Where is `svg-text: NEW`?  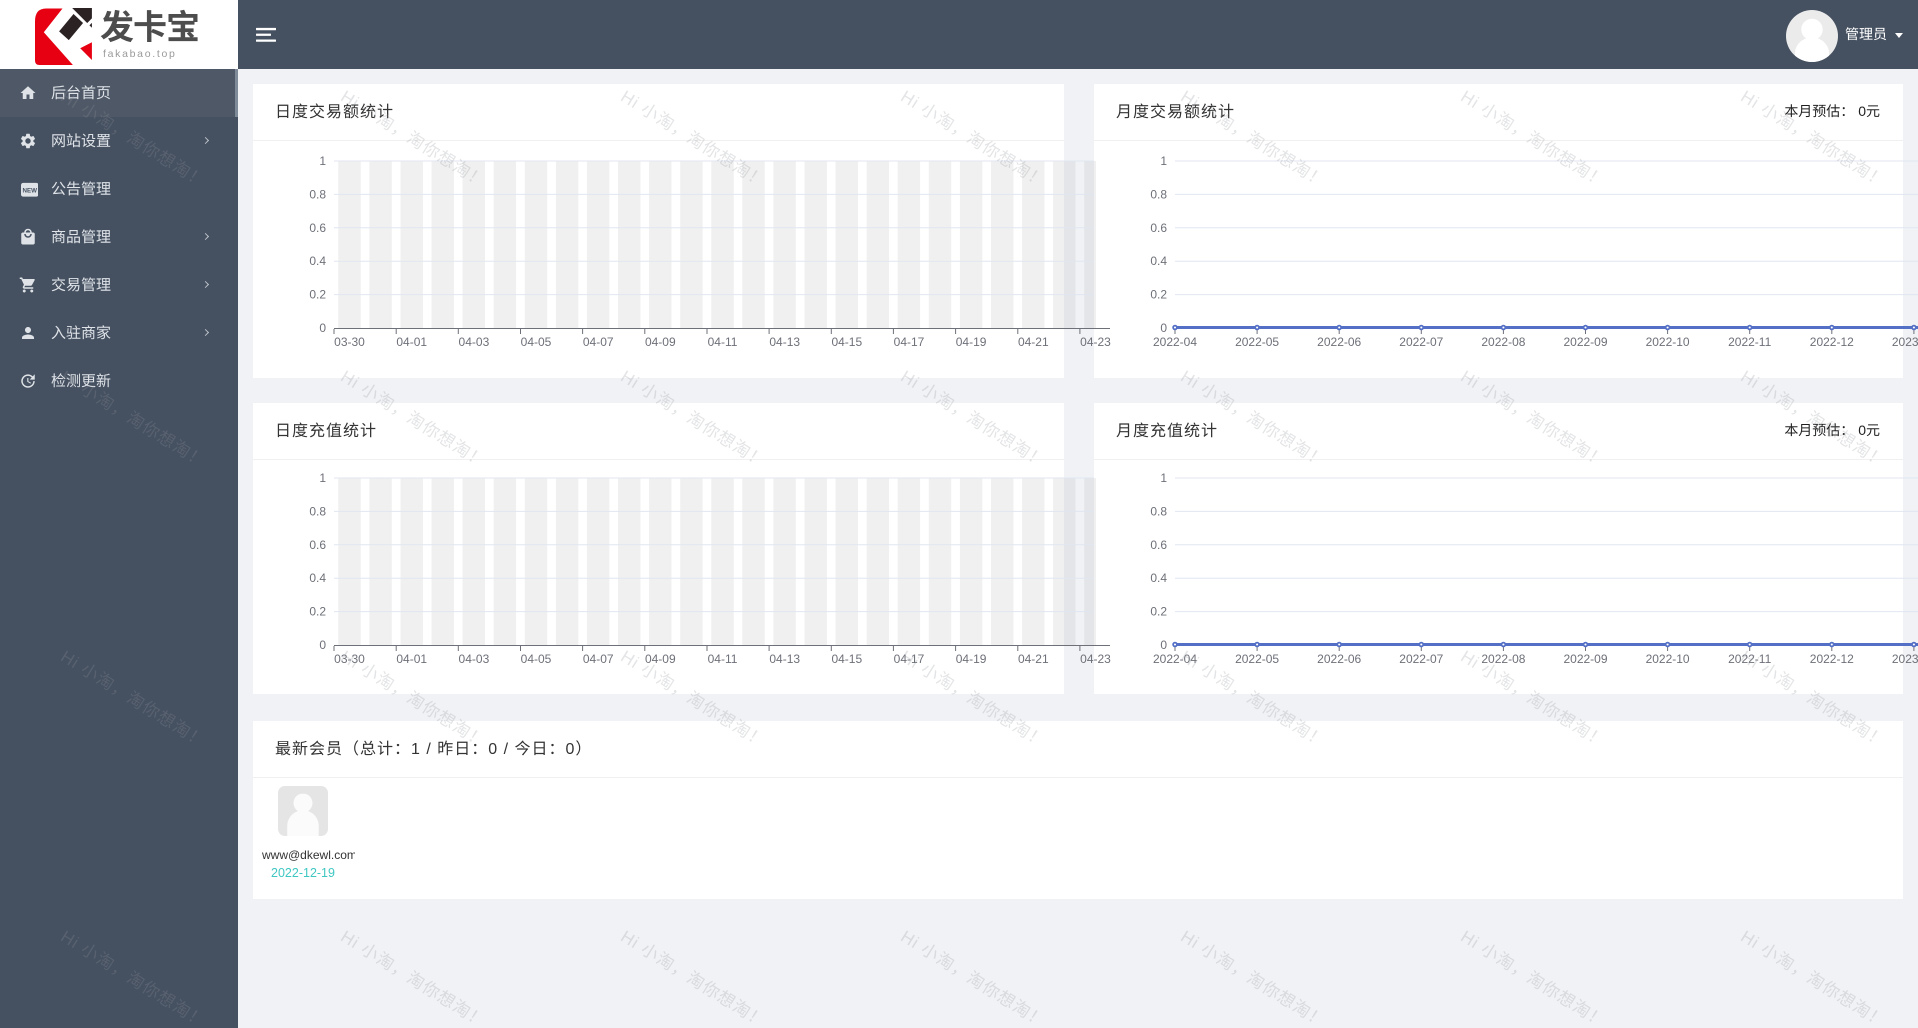
svg-text: NEW is located at coordinates (29, 191).